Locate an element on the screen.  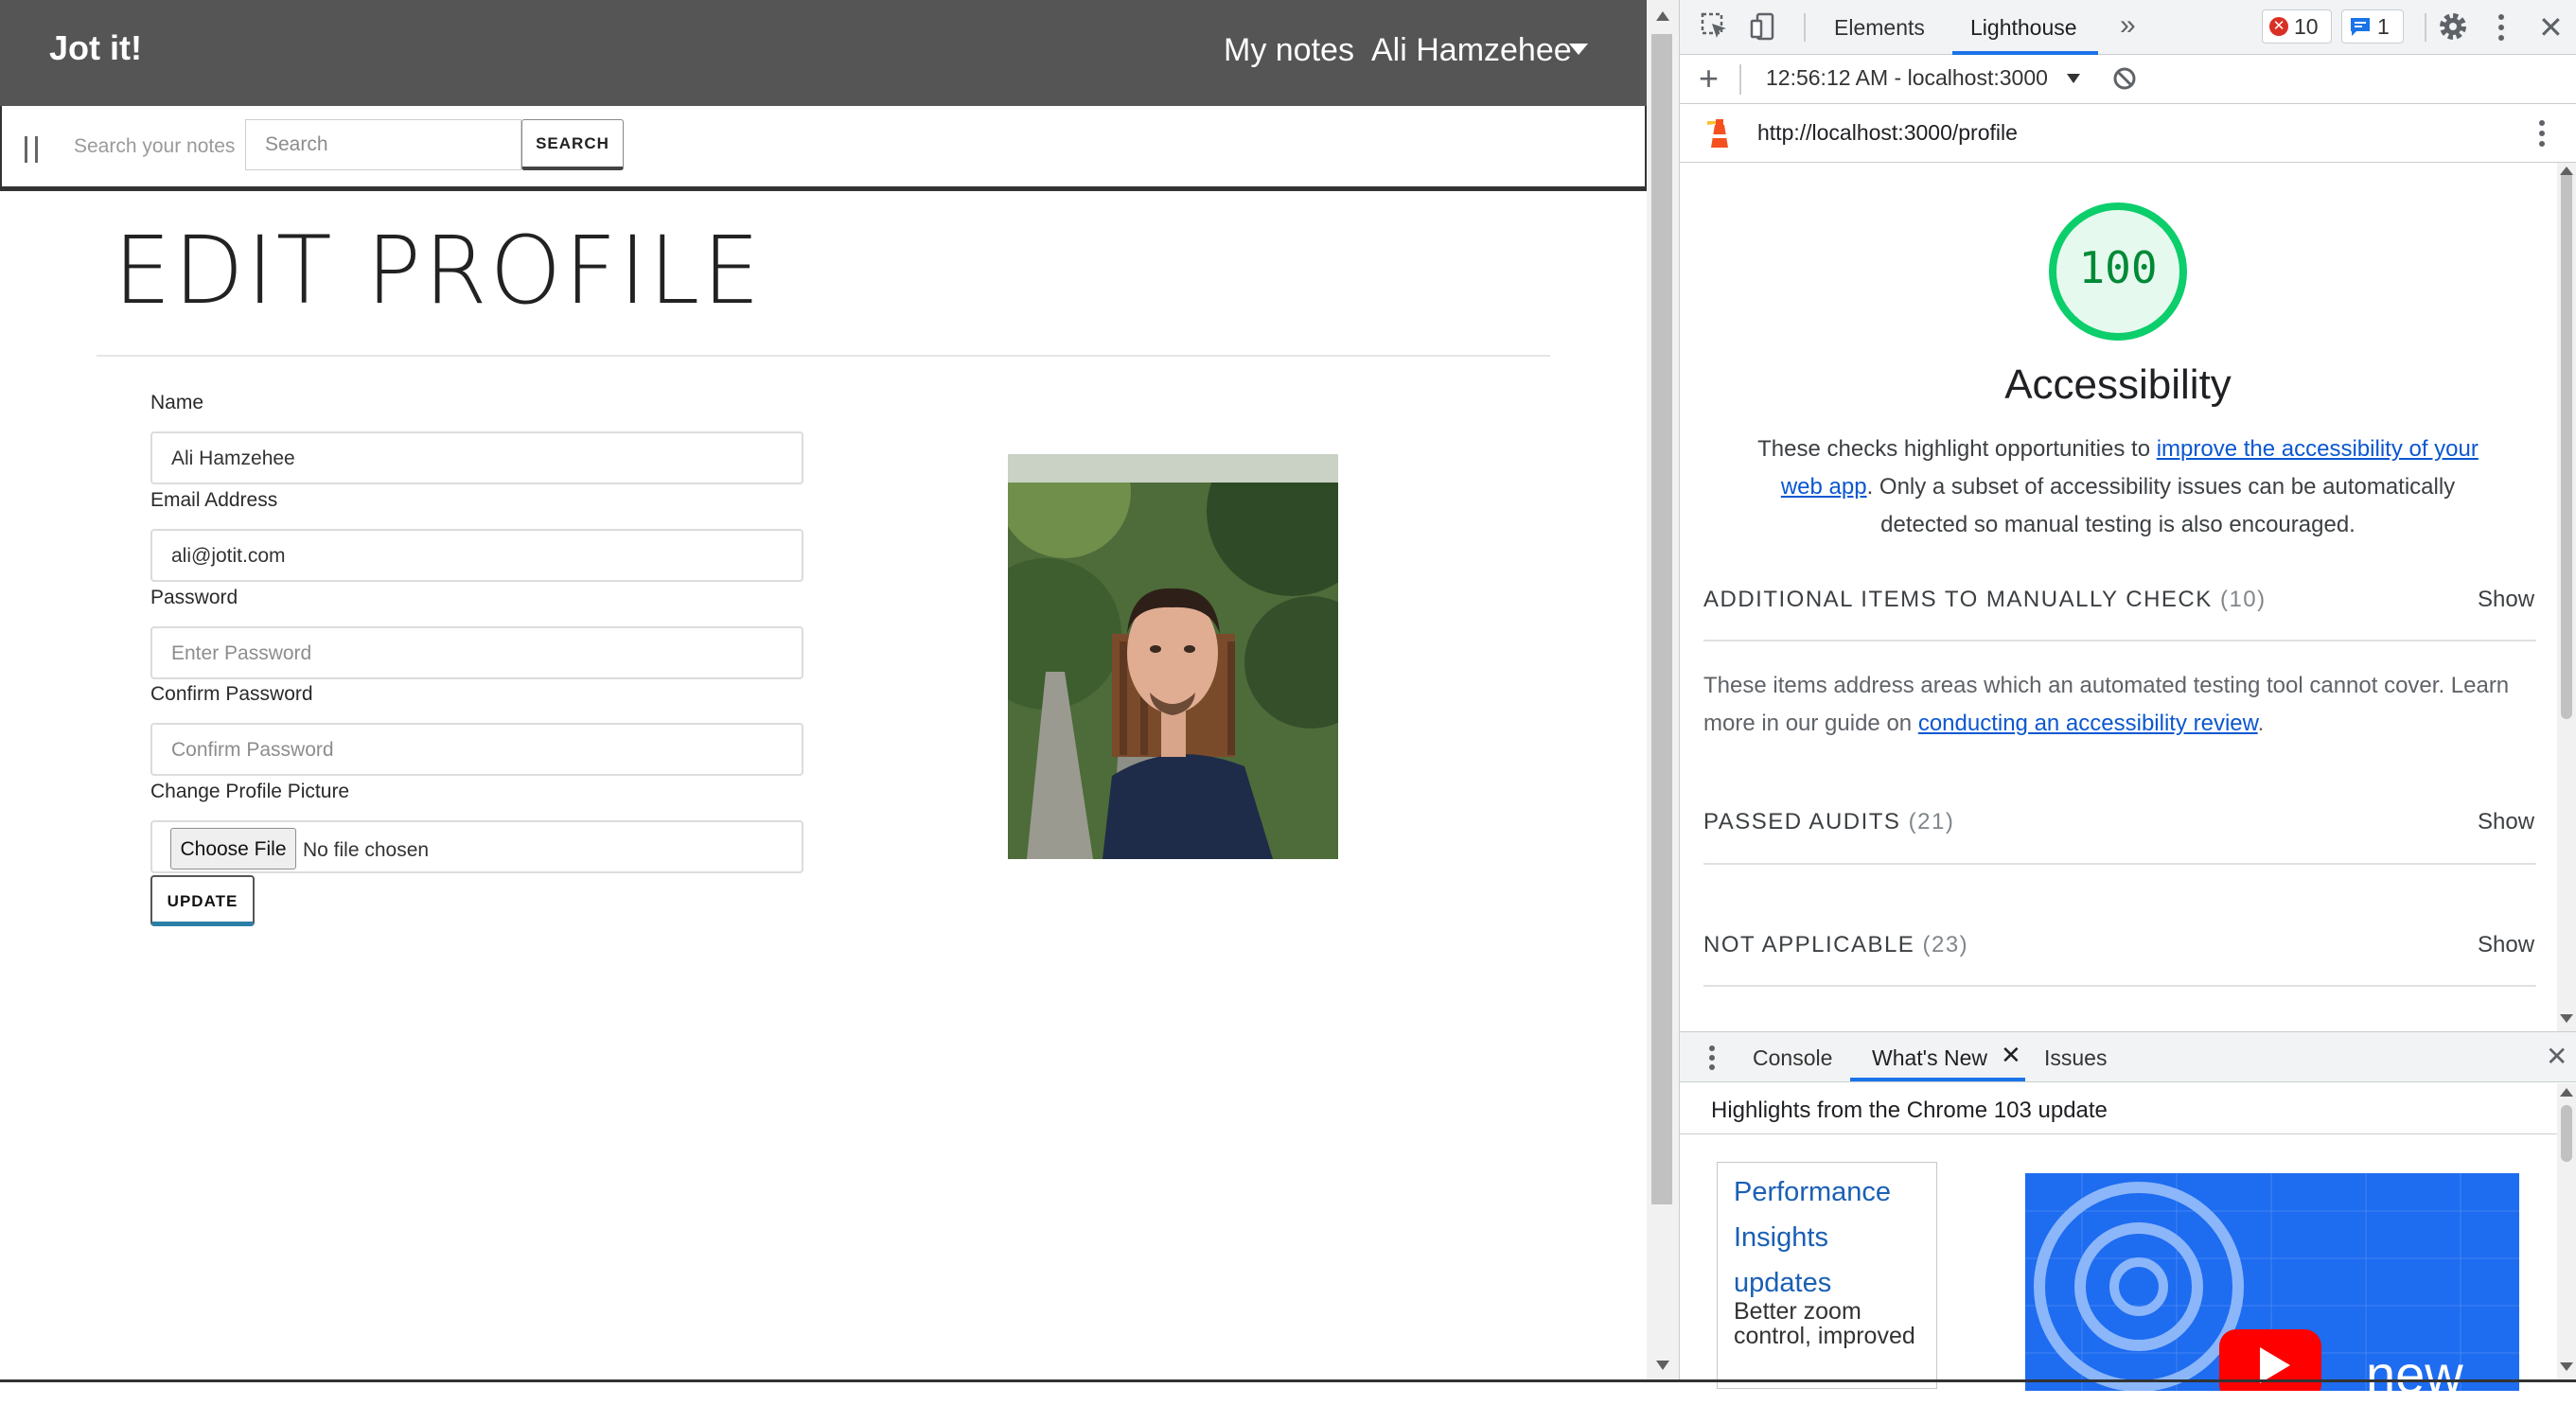
group-manual-show-toggle: Show is located at coordinates (2506, 600).